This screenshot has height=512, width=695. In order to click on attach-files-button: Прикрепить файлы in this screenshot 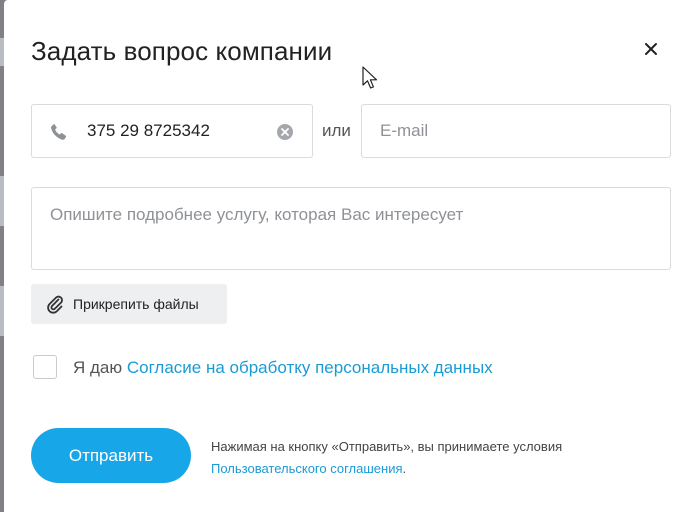, I will do `click(129, 304)`.